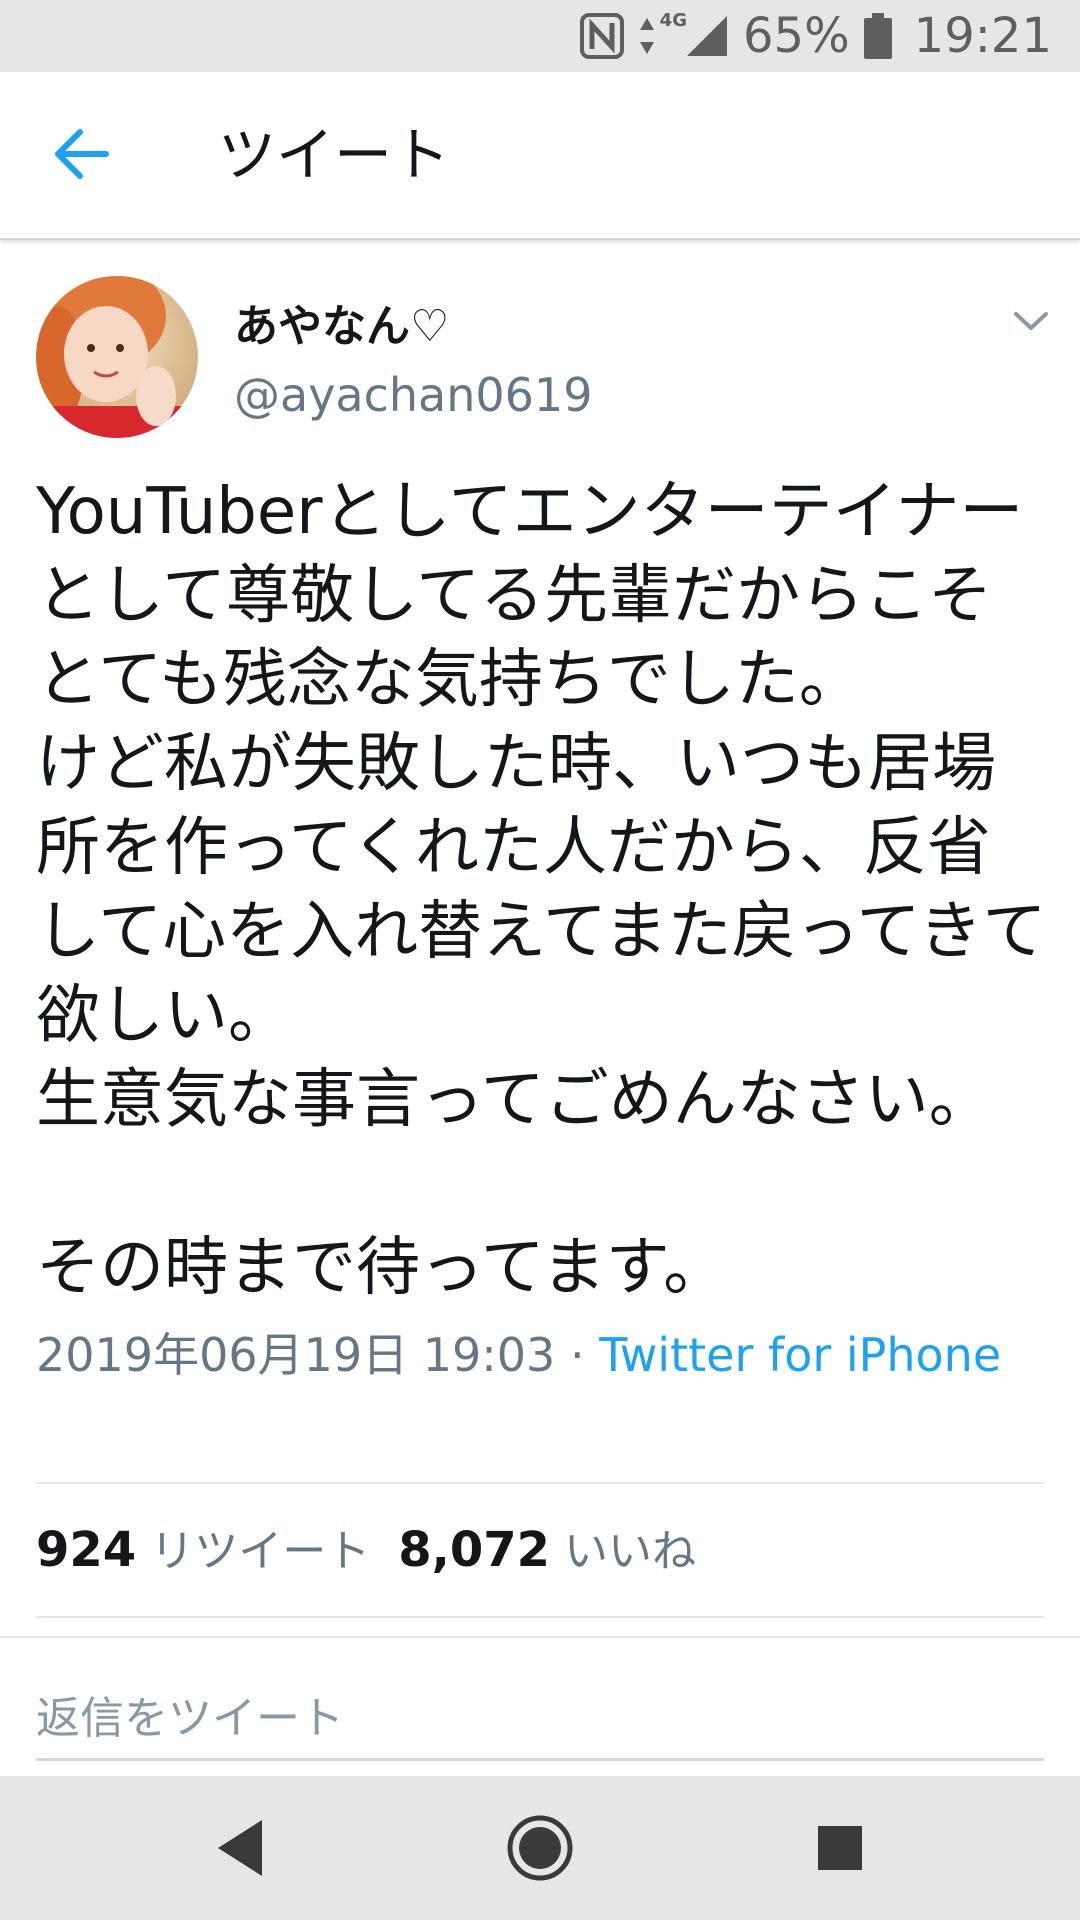 The height and width of the screenshot is (1920, 1080). I want to click on nfc-icon, so click(601, 36).